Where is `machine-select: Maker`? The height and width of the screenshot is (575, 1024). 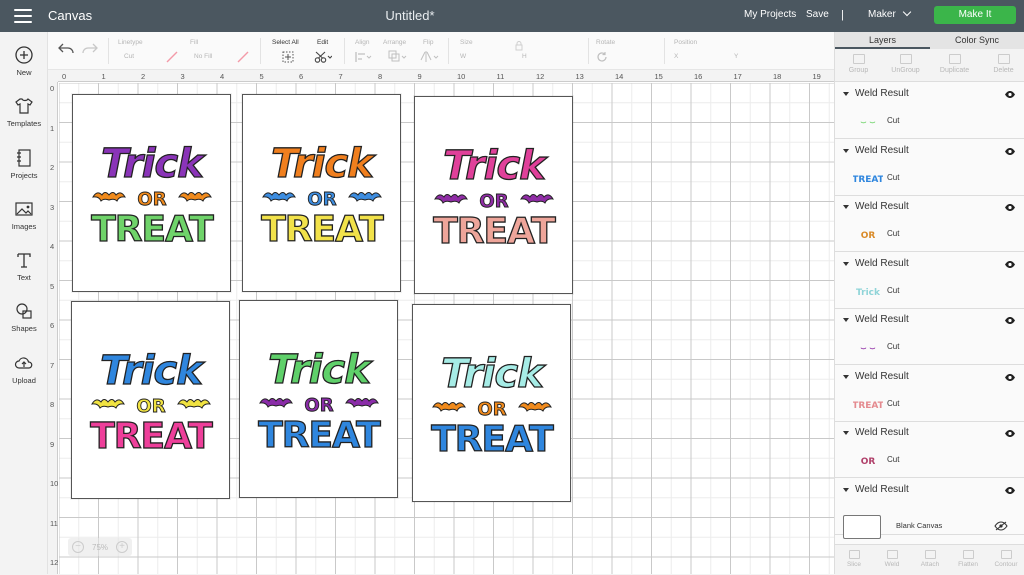 machine-select: Maker is located at coordinates (890, 13).